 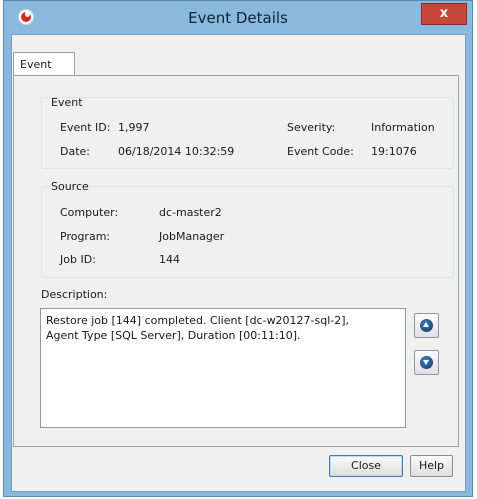 I want to click on event-group-title: Event, so click(x=67, y=102).